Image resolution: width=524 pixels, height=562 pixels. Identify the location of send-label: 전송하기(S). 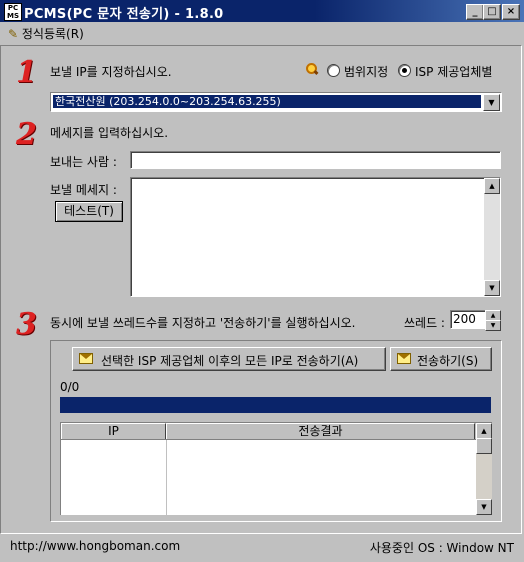
(448, 361).